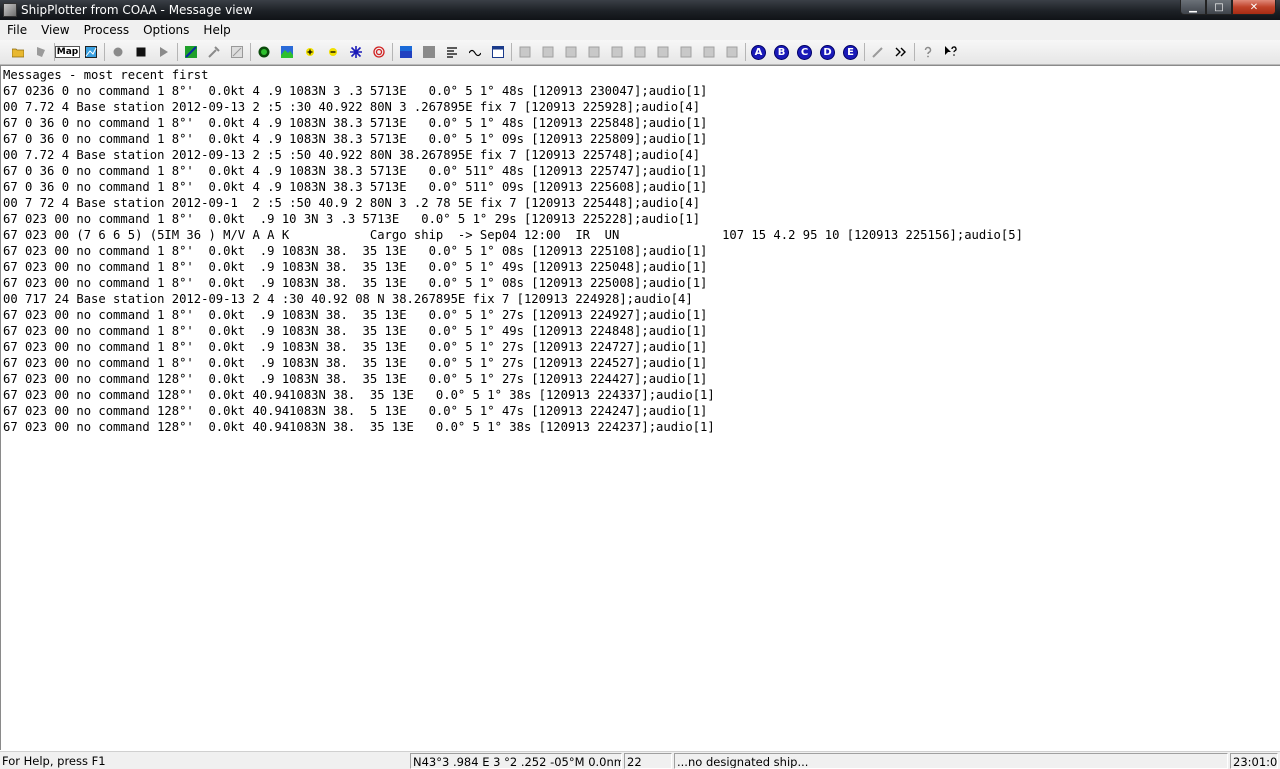 The image size is (1280, 769). Describe the element at coordinates (355, 52) in the screenshot. I see `compass-icon` at that location.